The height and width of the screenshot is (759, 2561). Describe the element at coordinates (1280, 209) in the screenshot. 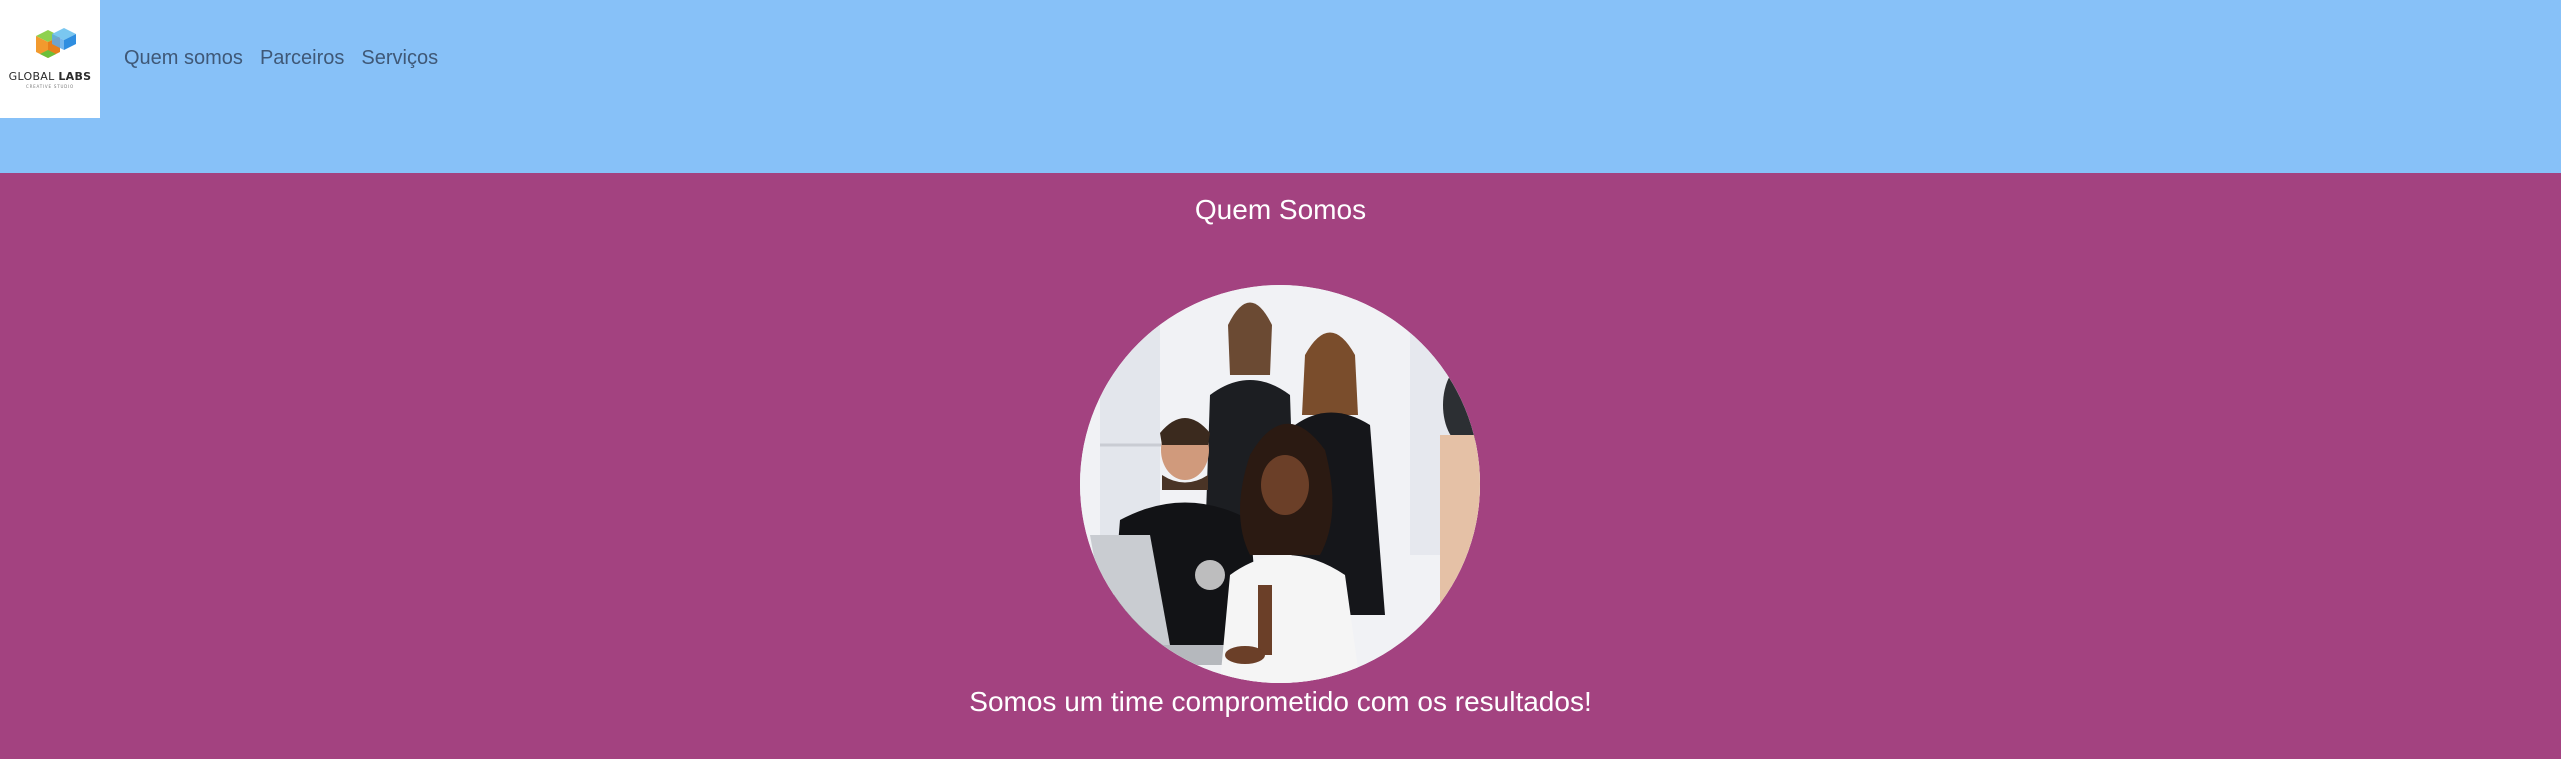

I see `section-title: Quem Somos` at that location.